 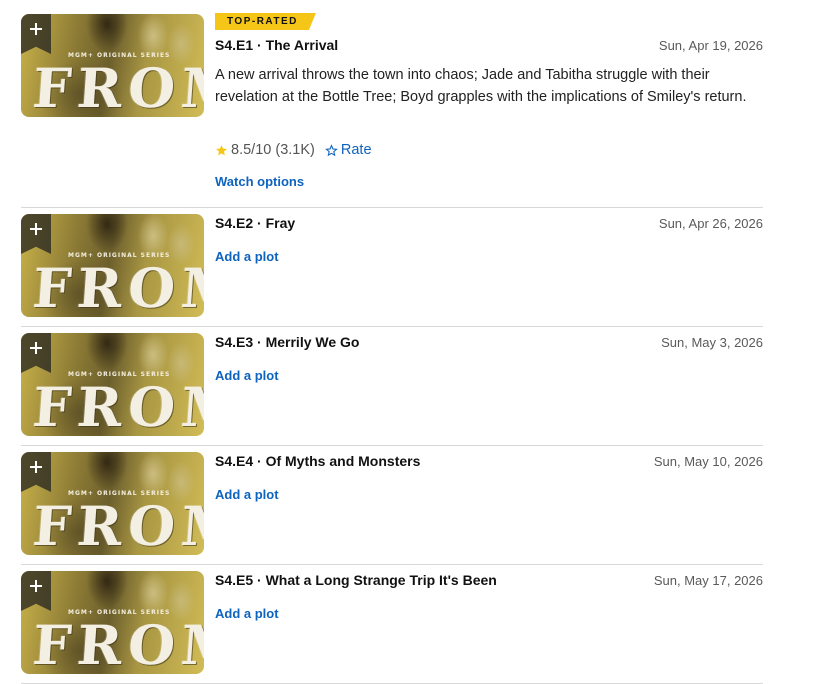 I want to click on rating-row: 8.5/10 (3.1K) Rate, so click(x=293, y=150).